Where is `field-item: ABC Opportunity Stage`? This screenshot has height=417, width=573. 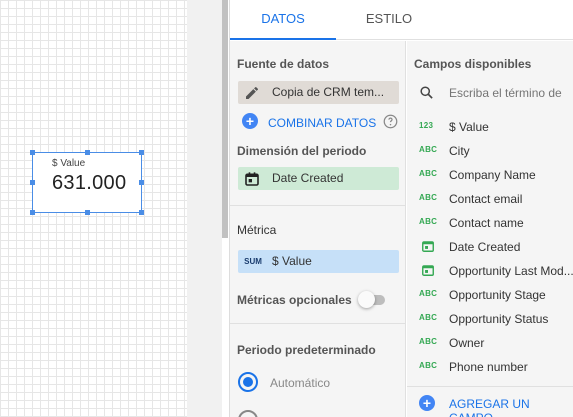 field-item: ABC Opportunity Stage is located at coordinates (490, 295).